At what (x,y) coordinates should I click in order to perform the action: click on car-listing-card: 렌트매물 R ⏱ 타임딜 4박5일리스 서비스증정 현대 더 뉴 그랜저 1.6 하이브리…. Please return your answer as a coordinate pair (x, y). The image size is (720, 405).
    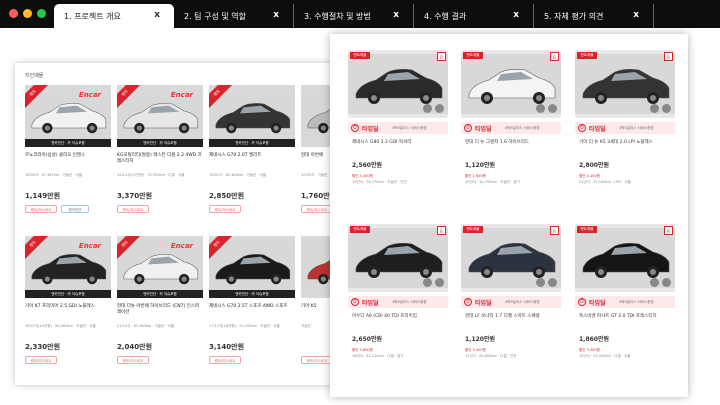
    Looking at the image, I should click on (511, 120).